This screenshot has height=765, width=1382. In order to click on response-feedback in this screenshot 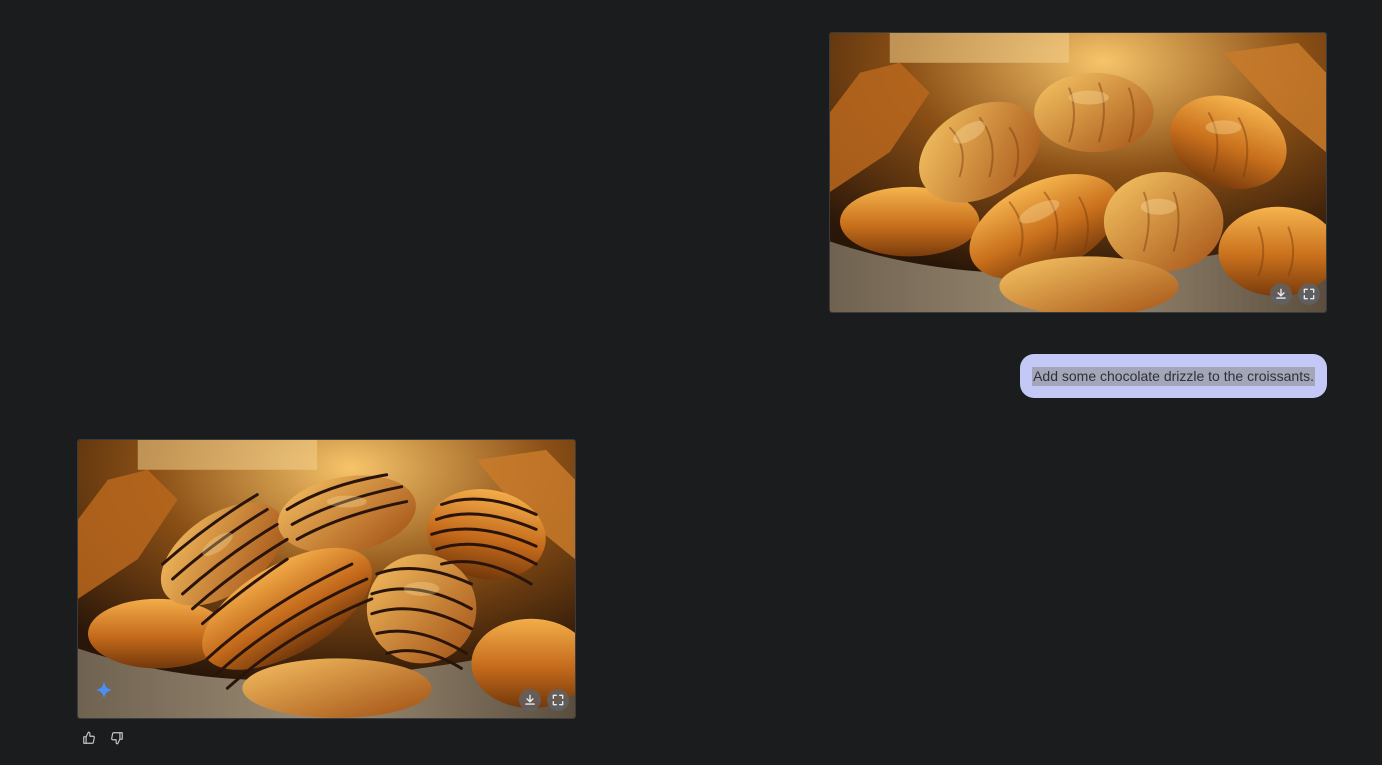, I will do `click(103, 738)`.